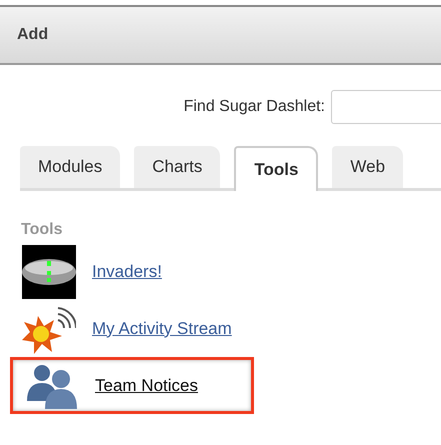 The width and height of the screenshot is (441, 445). What do you see at coordinates (162, 328) in the screenshot?
I see `dashlet-link: My Activity Stream` at bounding box center [162, 328].